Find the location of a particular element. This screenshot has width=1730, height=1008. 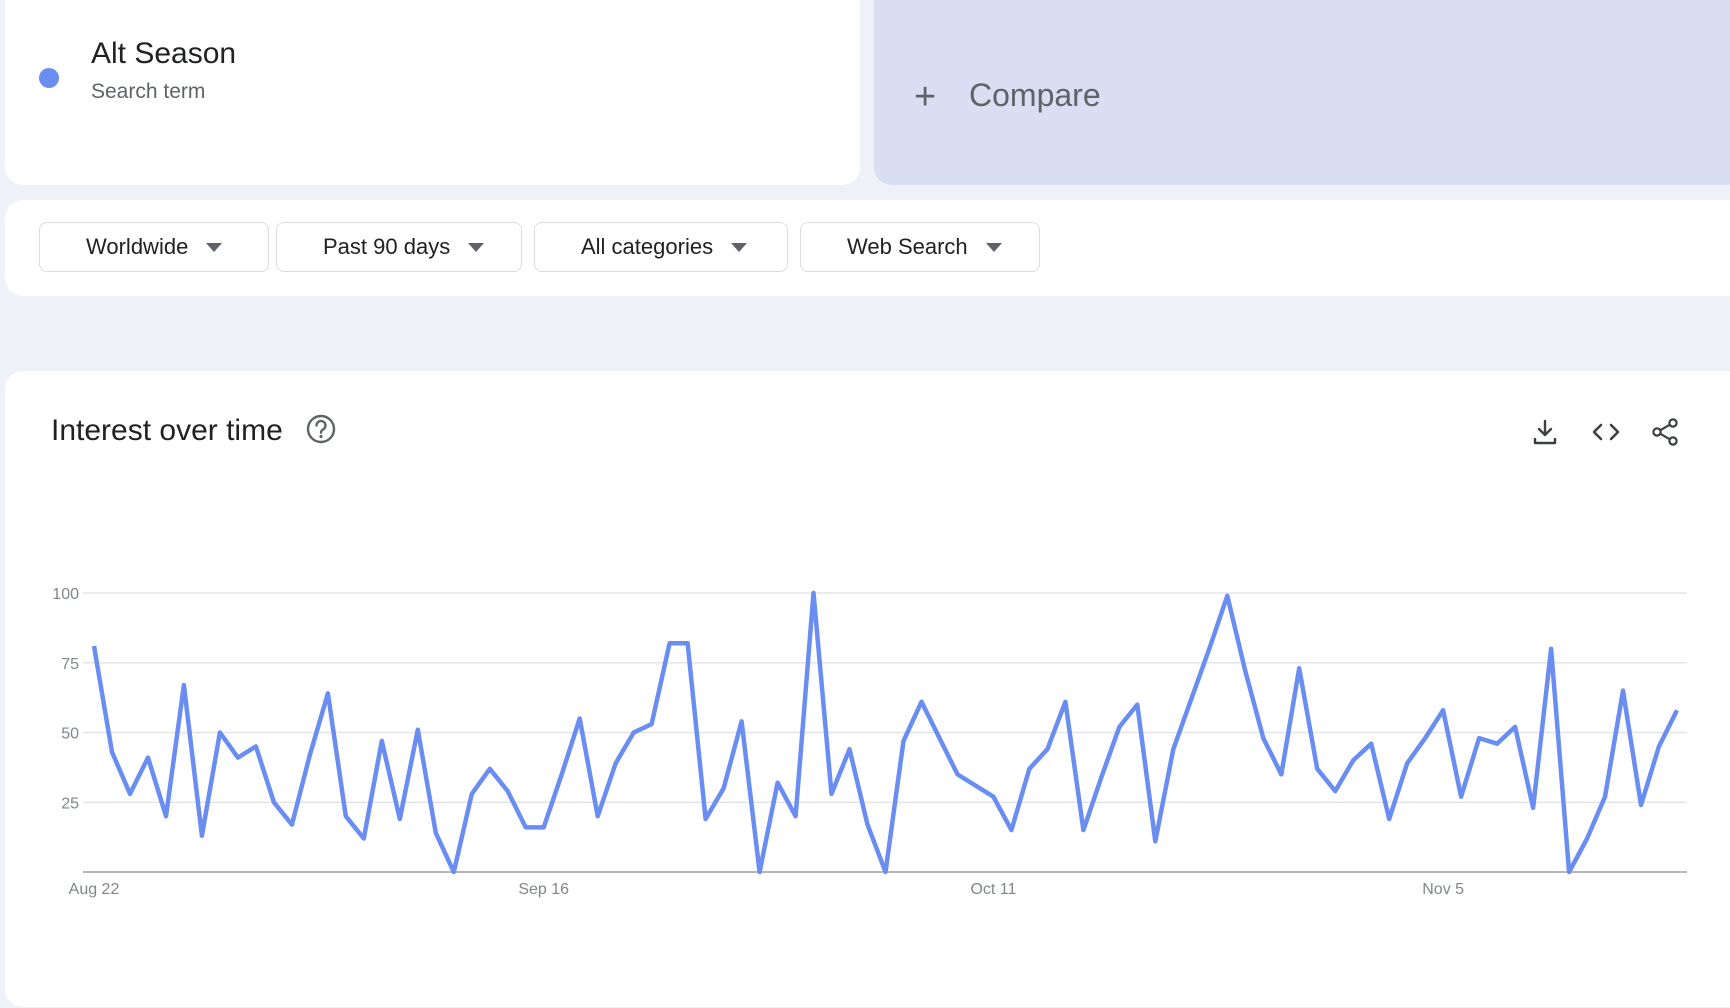

search-term-name: Alt Season is located at coordinates (163, 54).